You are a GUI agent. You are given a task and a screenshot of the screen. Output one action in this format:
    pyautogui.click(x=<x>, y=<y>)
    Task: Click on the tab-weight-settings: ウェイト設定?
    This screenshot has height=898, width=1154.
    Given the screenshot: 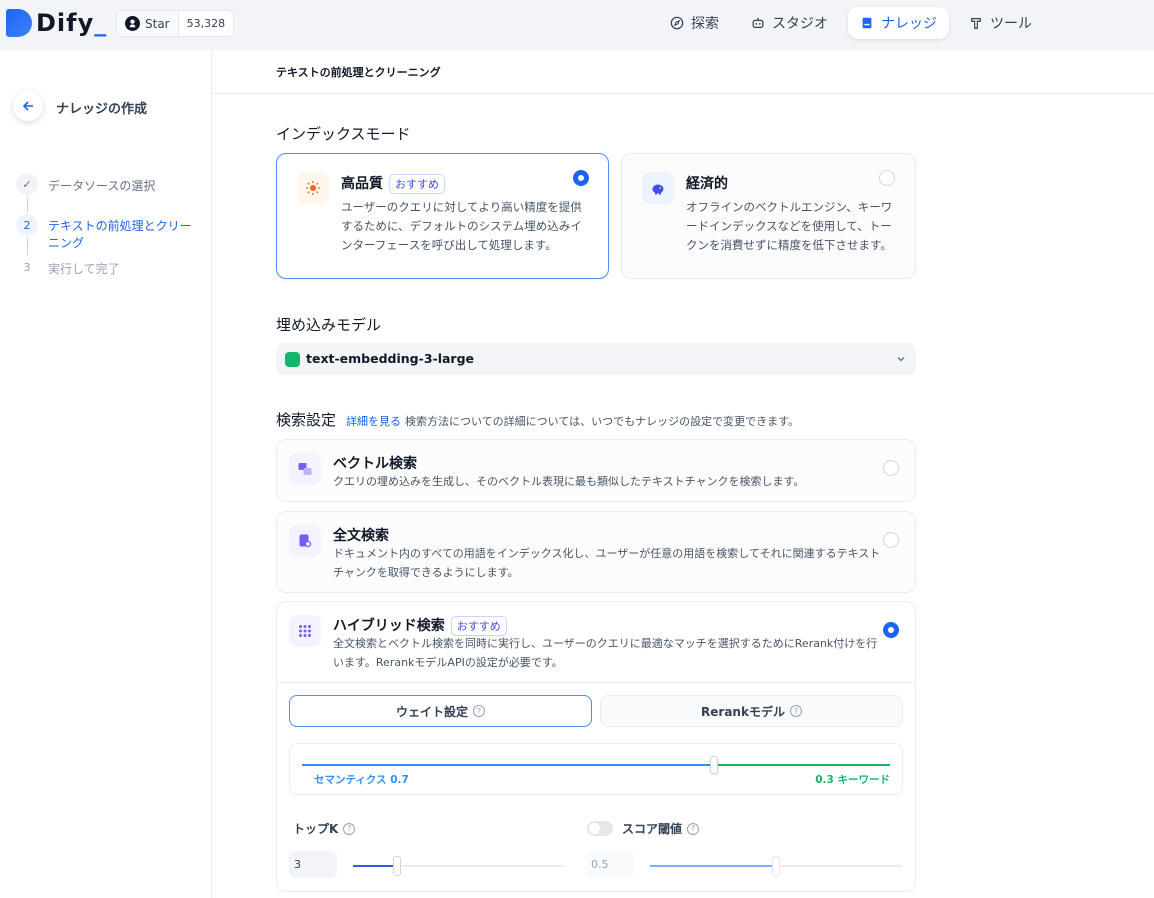 What is the action you would take?
    pyautogui.click(x=440, y=711)
    